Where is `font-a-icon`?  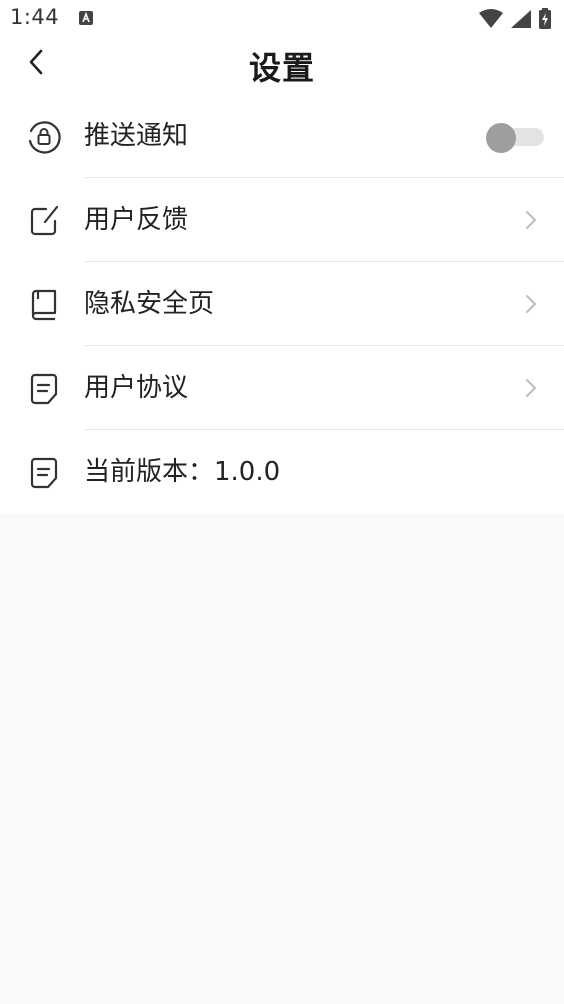
font-a-icon is located at coordinates (86, 18).